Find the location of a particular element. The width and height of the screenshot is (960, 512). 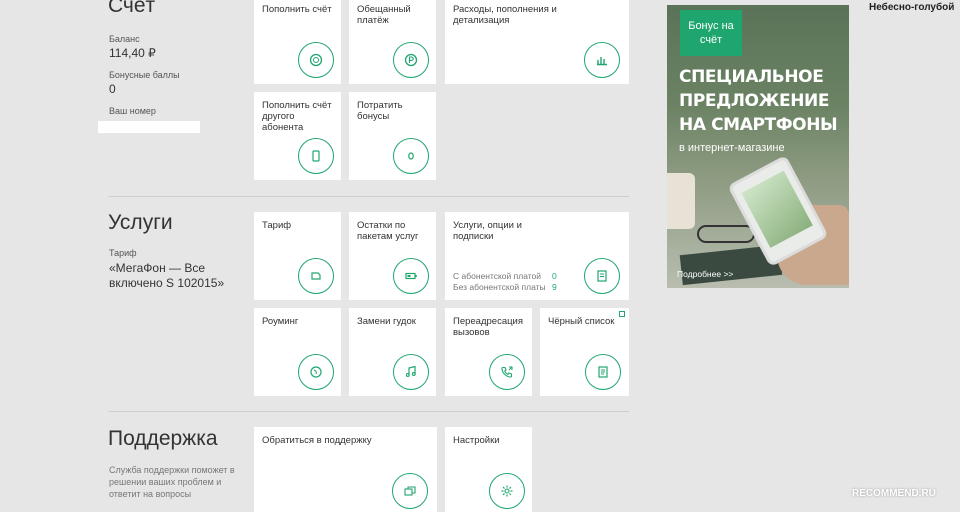

remains-label: Остатки по пакетам услуг is located at coordinates (388, 231).